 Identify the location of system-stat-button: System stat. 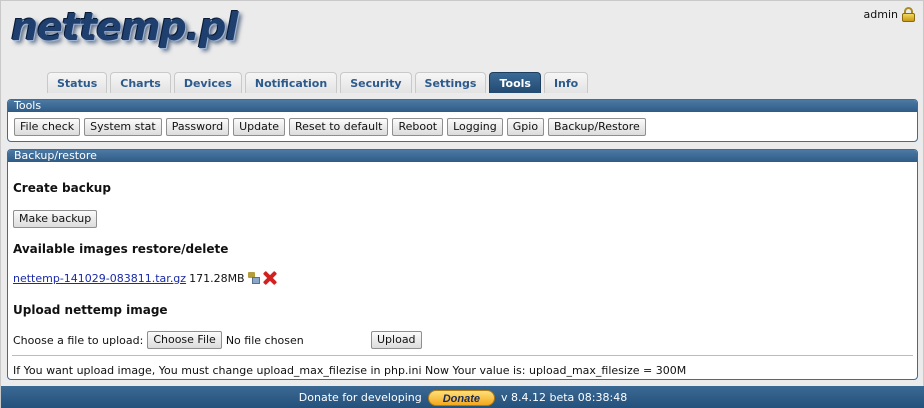
(123, 127).